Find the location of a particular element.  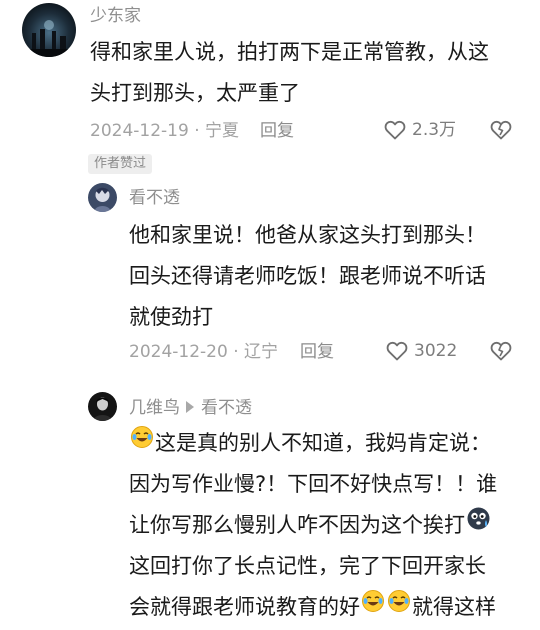

comment-text-line: 他和家里说！他爸从家这头打到那头！ is located at coordinates (307, 235).